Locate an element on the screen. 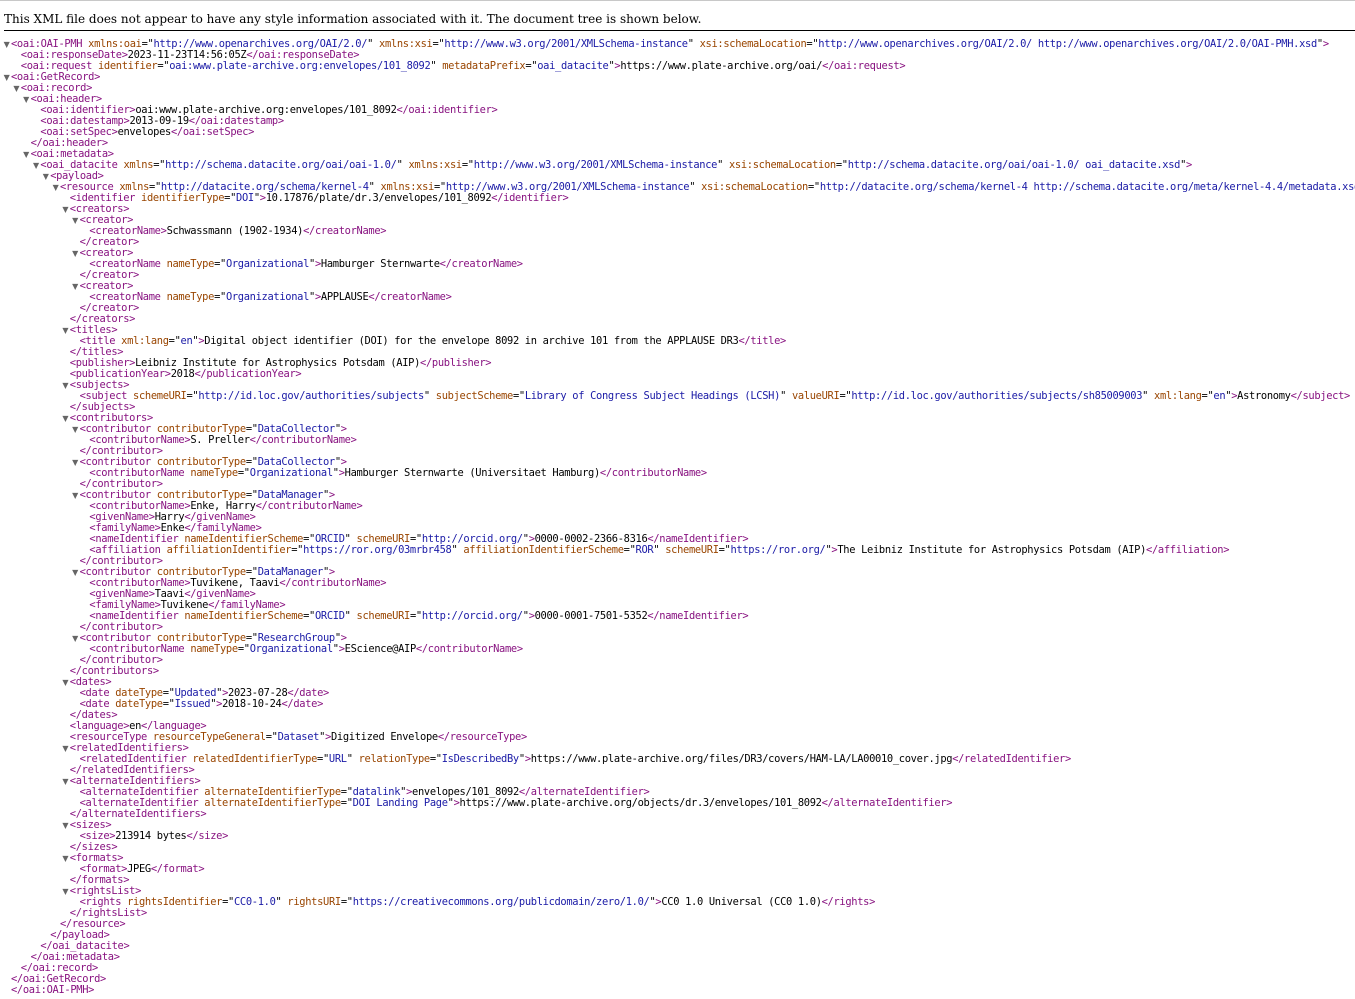 The image size is (1355, 999). xml-tag: </format> is located at coordinates (177, 869).